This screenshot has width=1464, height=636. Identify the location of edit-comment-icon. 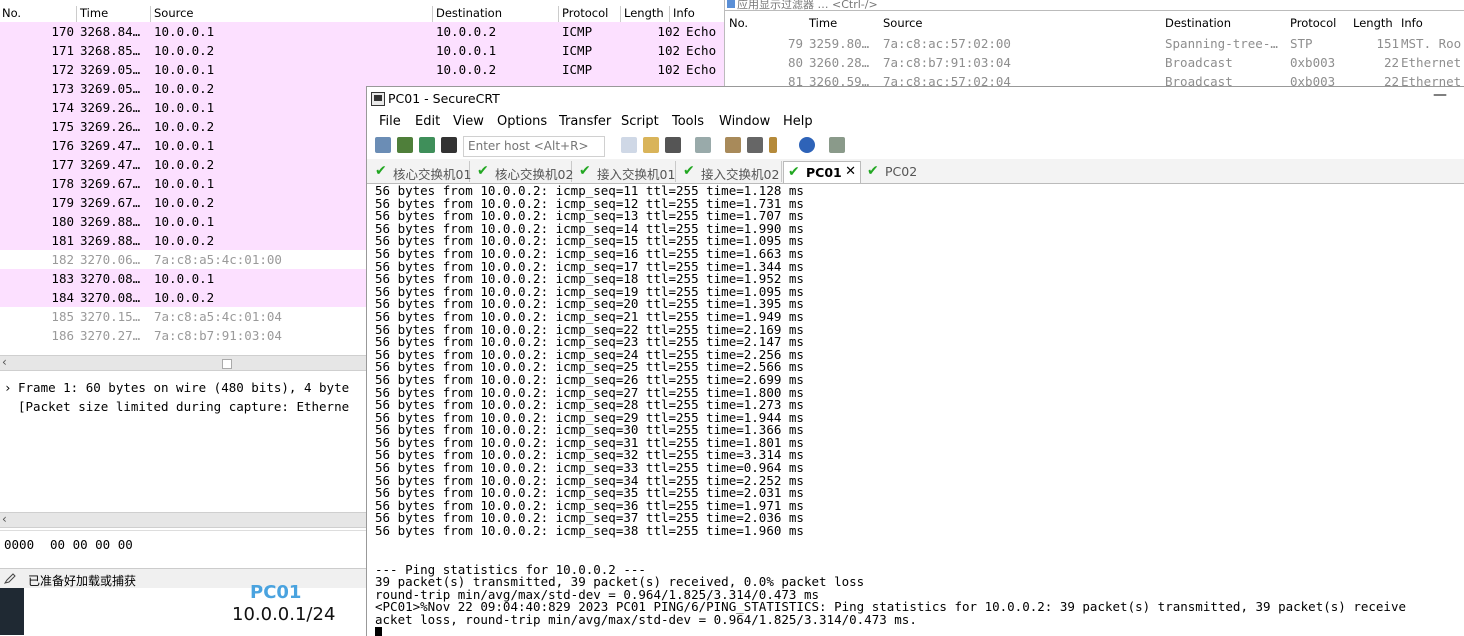
(10, 578).